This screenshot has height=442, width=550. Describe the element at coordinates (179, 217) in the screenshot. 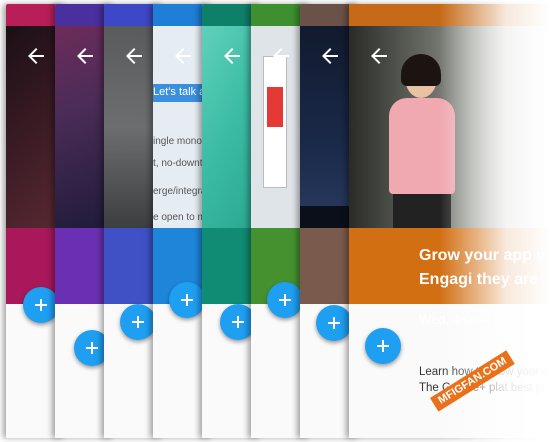

I see `slide-text: e open to m` at that location.